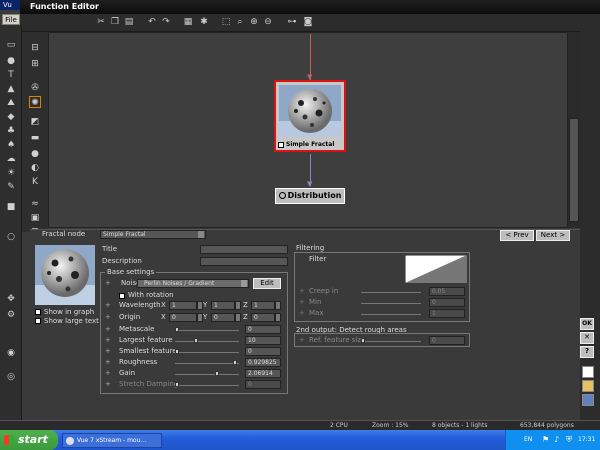  I want to click on param-value-field: 0.929825, so click(263, 362).